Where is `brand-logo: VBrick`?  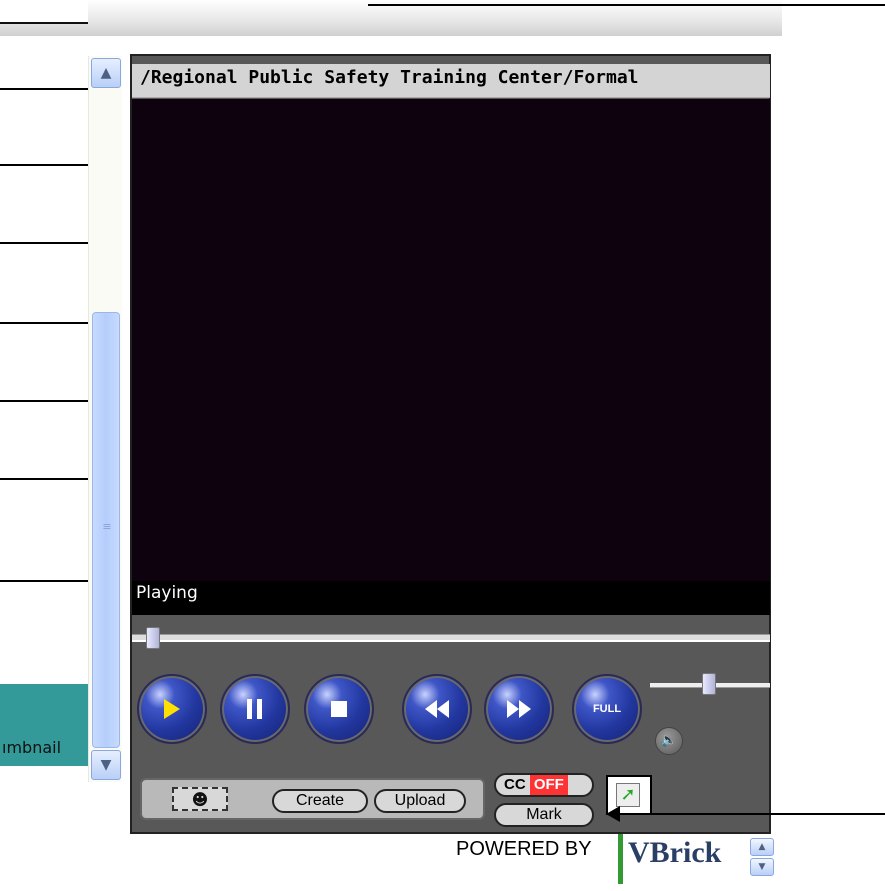
brand-logo: VBrick is located at coordinates (675, 852).